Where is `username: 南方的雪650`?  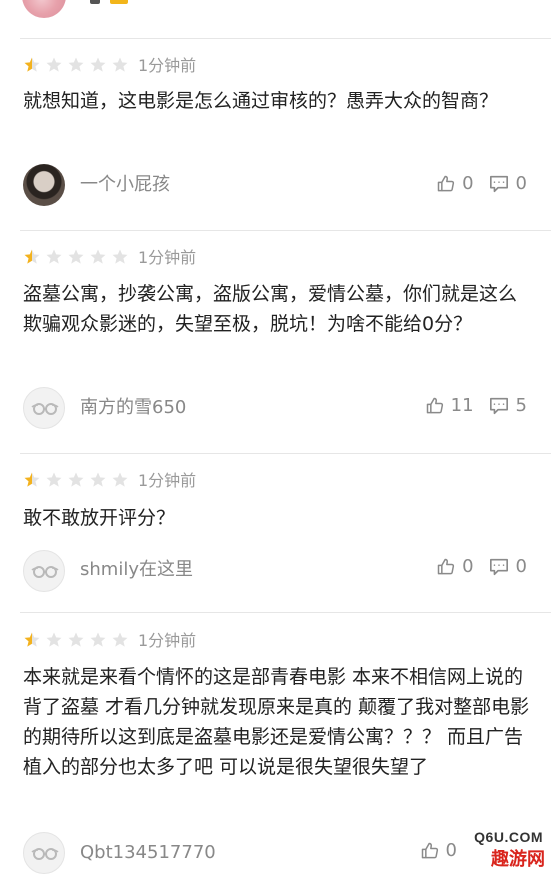
username: 南方的雪650 is located at coordinates (133, 408).